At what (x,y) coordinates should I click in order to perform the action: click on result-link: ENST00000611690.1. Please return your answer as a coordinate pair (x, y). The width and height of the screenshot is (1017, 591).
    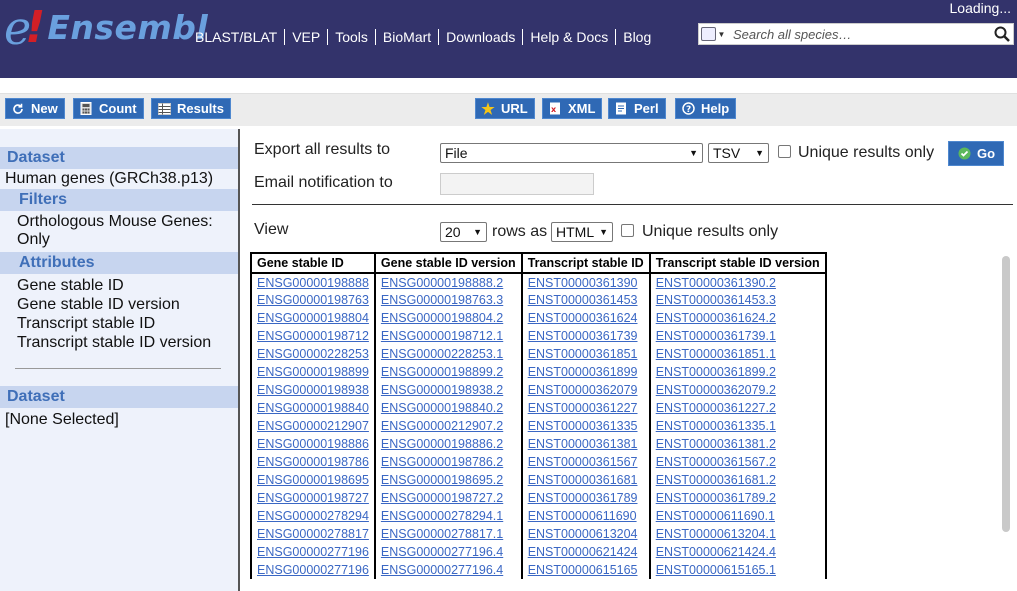
    Looking at the image, I should click on (715, 516).